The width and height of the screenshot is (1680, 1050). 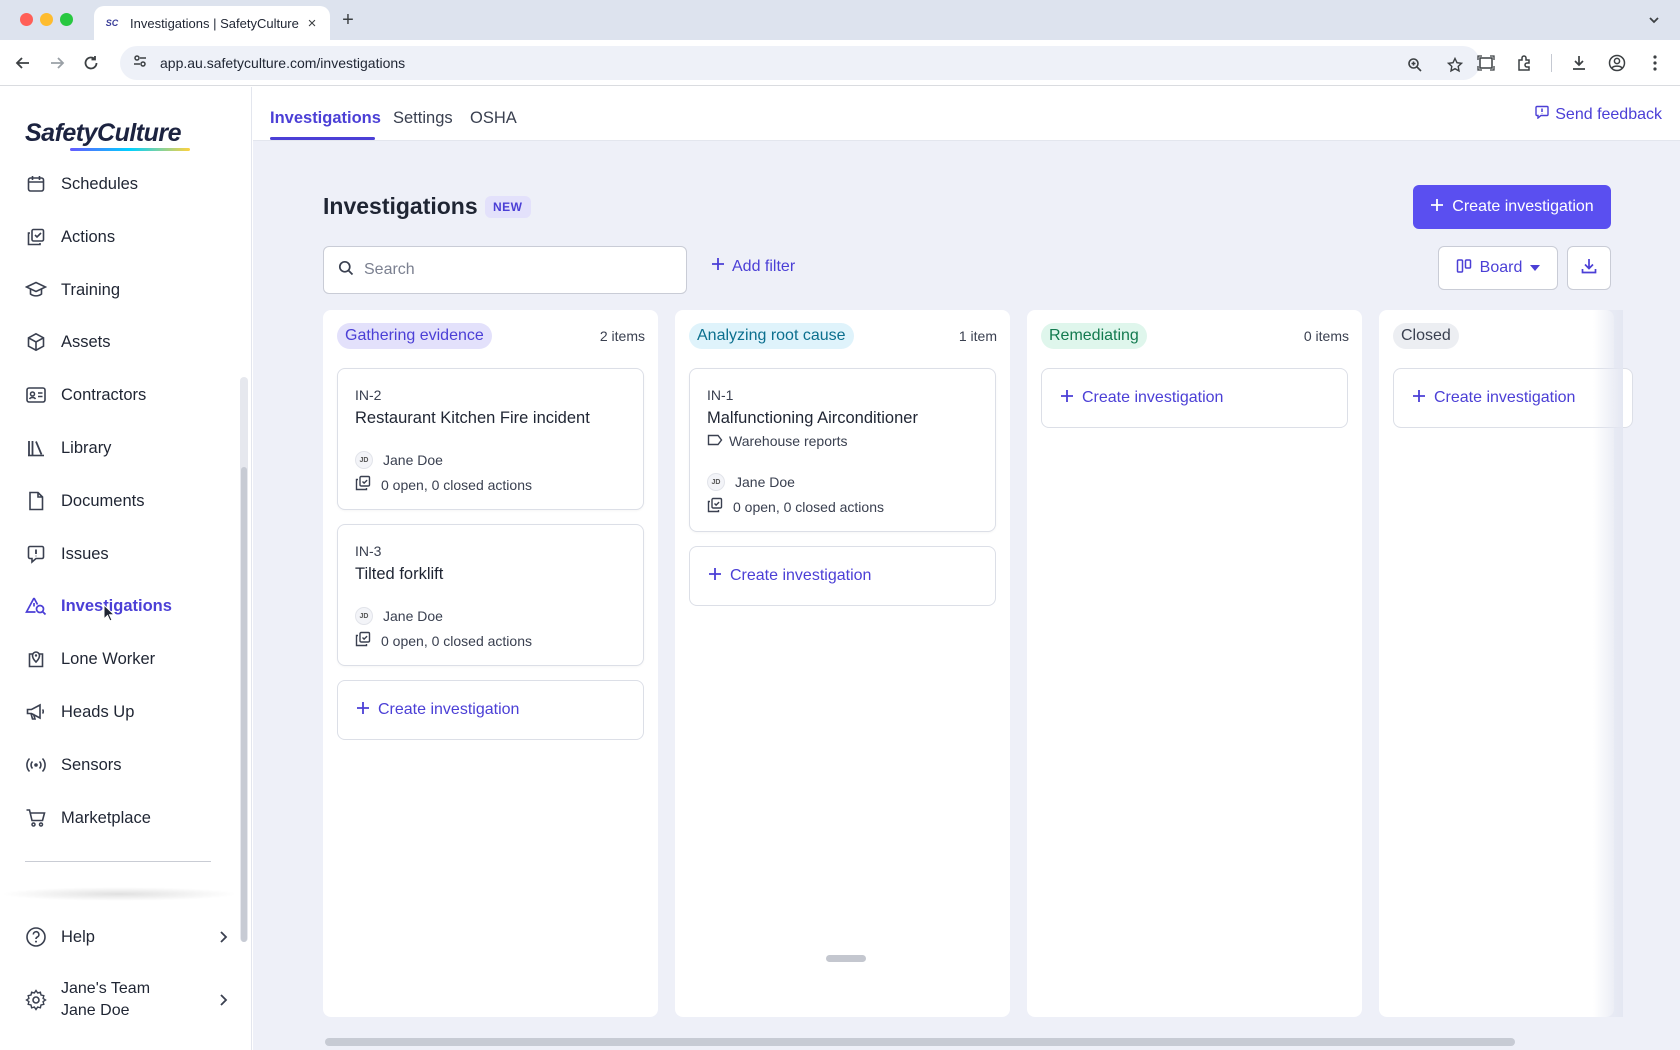 I want to click on board-resize-grip, so click(x=846, y=958).